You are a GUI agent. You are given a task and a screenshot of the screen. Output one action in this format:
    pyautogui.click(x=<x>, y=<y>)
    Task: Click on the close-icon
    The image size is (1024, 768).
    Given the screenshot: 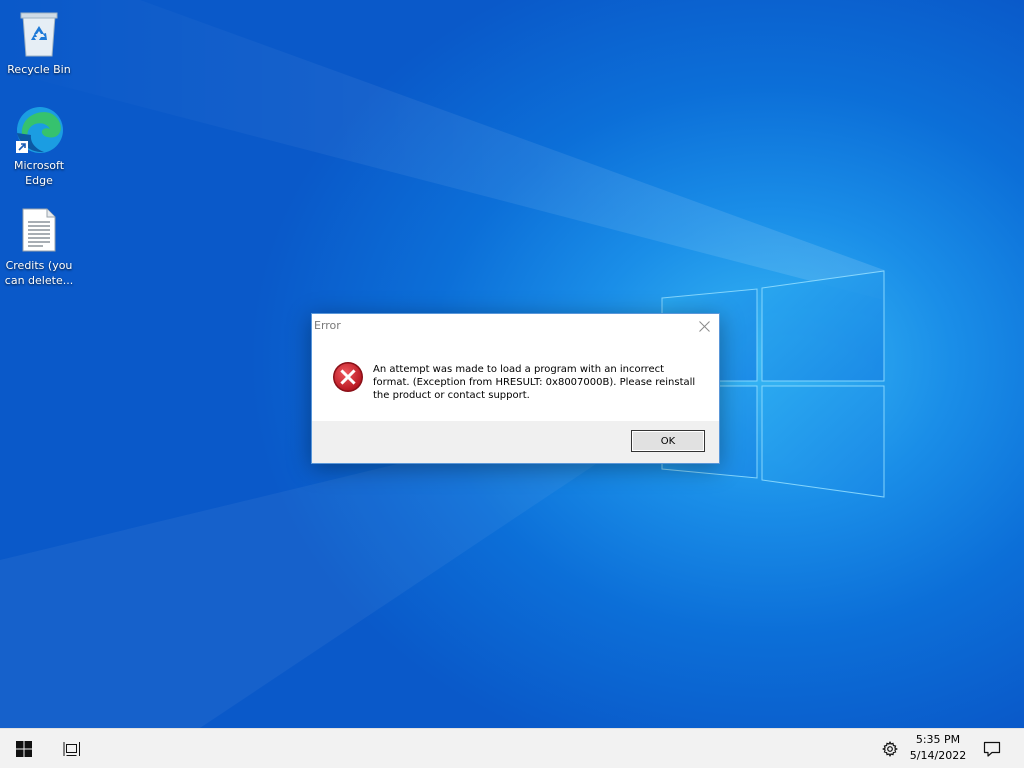 What is the action you would take?
    pyautogui.click(x=704, y=326)
    